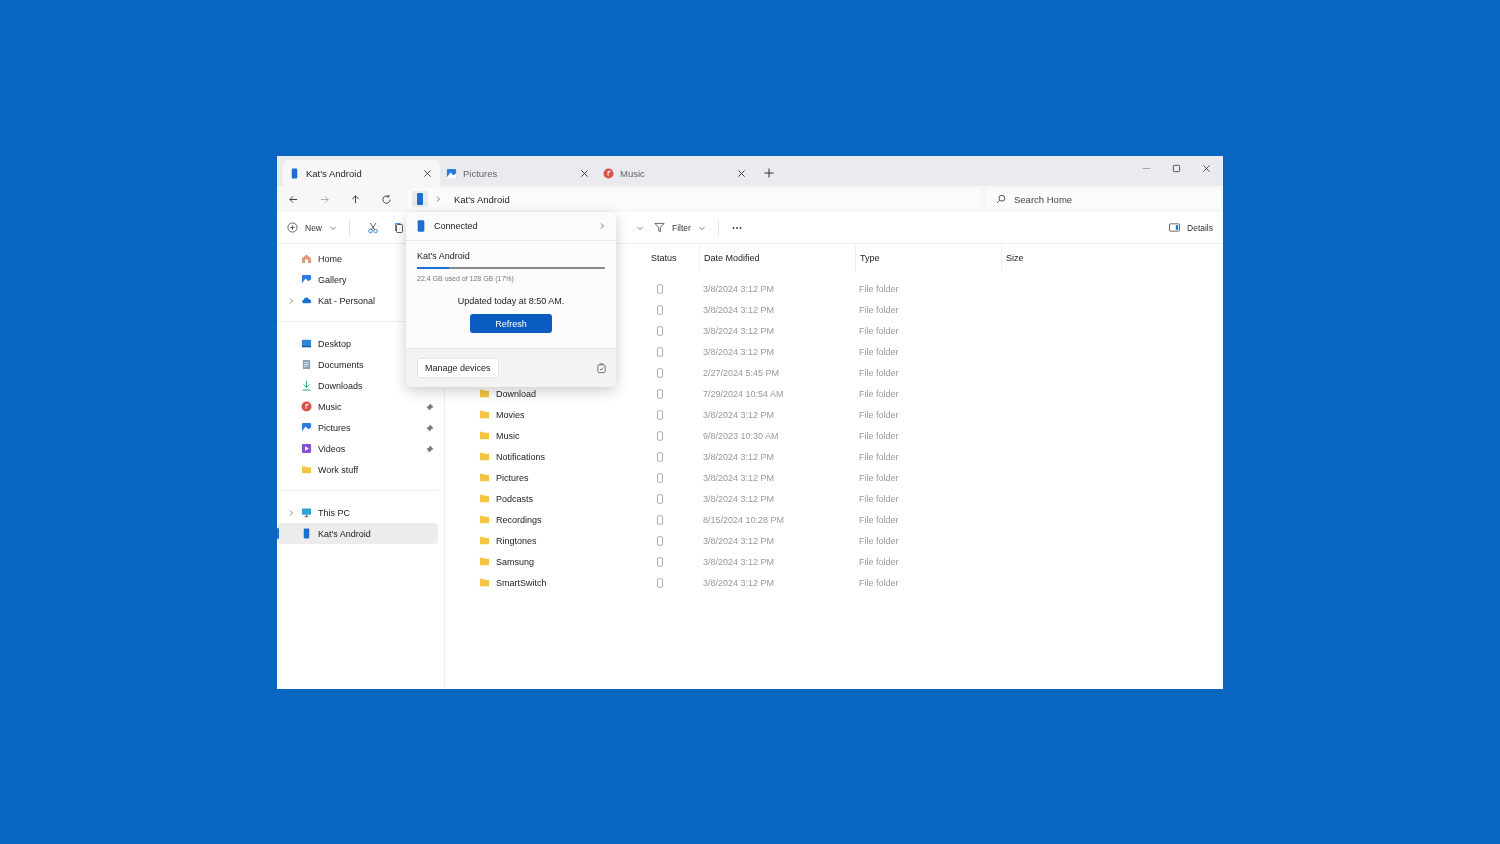  What do you see at coordinates (512, 477) in the screenshot?
I see `file-name: Pictures` at bounding box center [512, 477].